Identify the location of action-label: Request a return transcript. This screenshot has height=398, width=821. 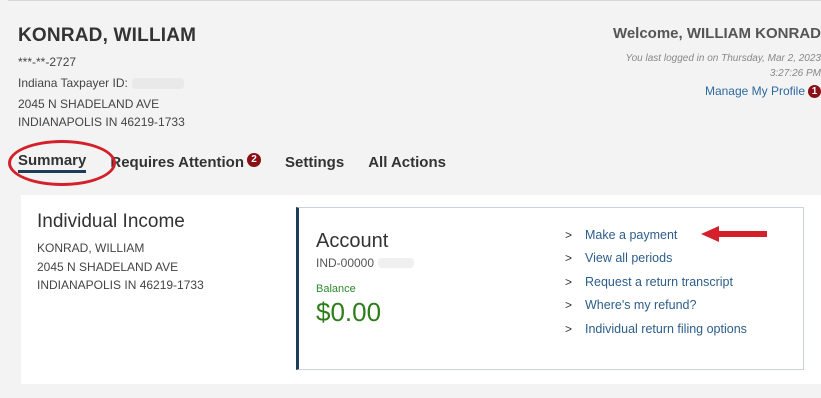
(659, 282).